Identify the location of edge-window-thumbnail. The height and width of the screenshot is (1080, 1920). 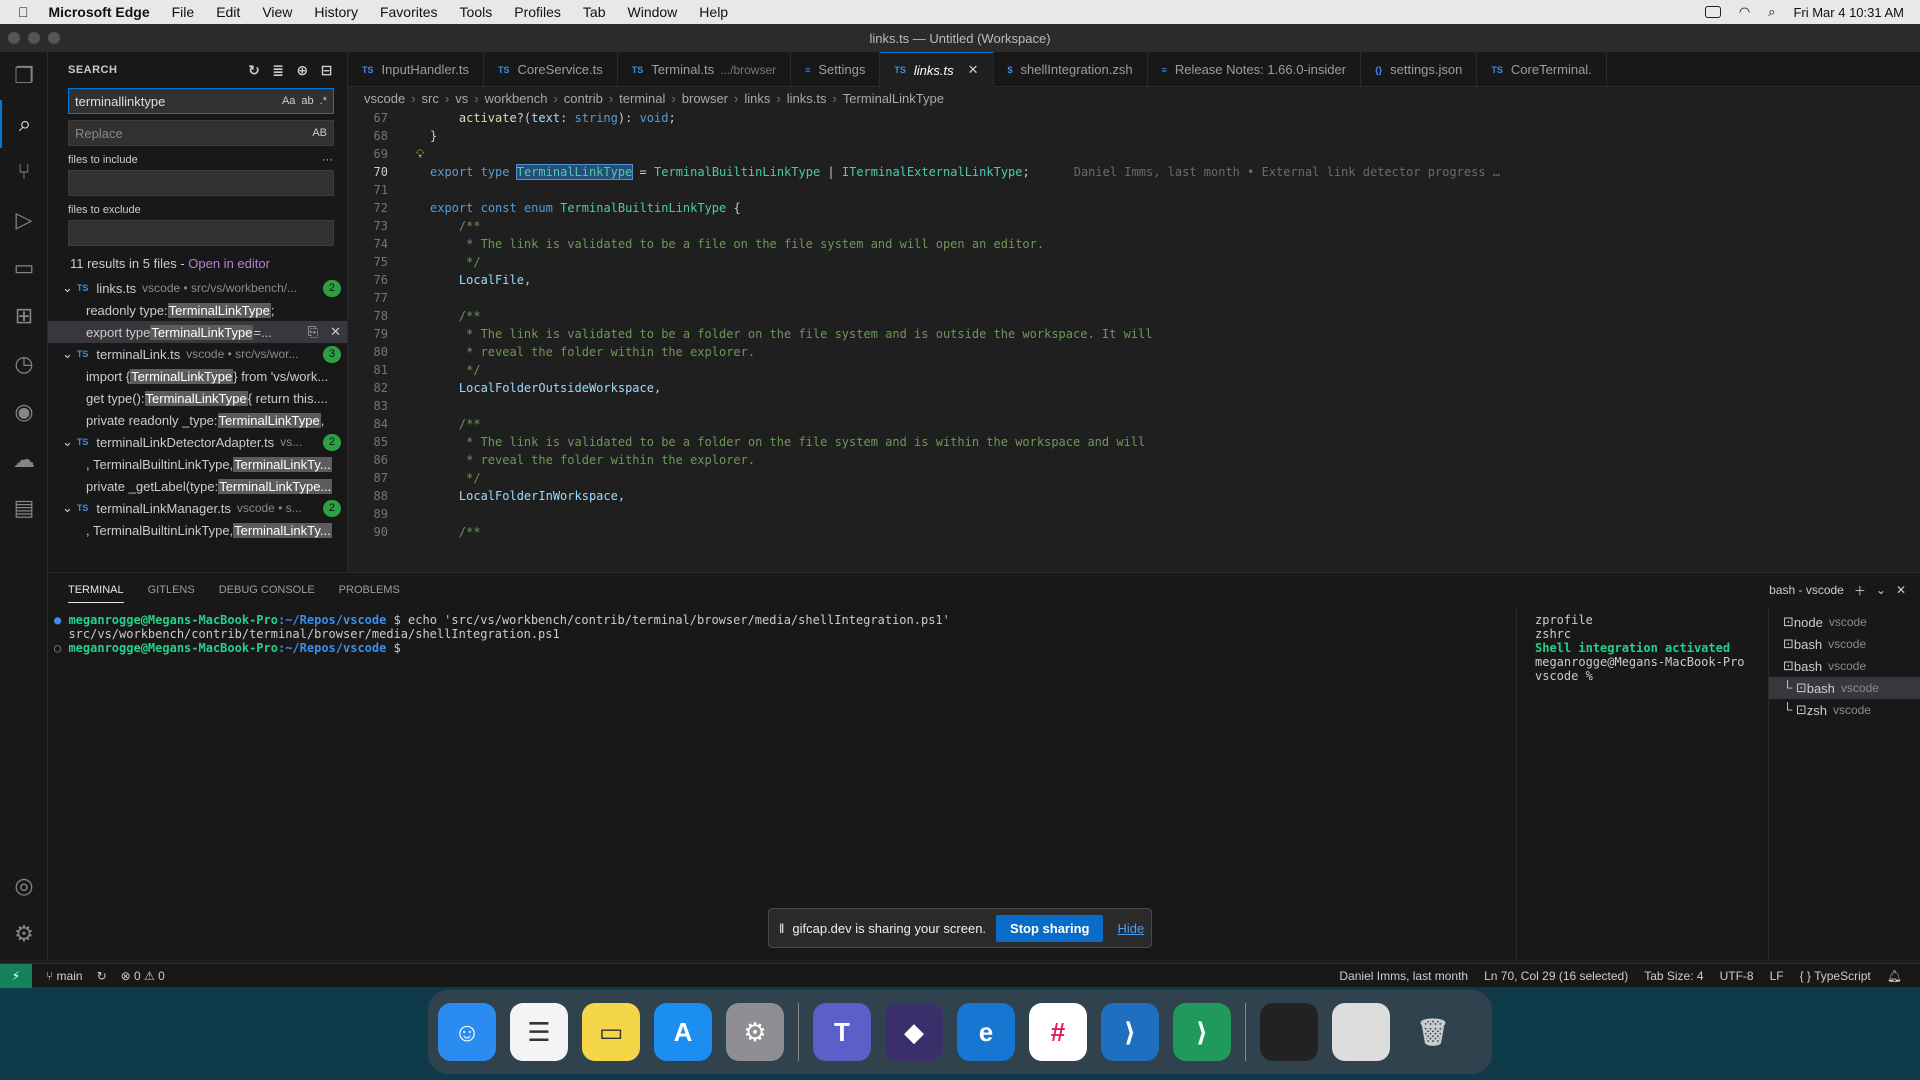
(1361, 1032).